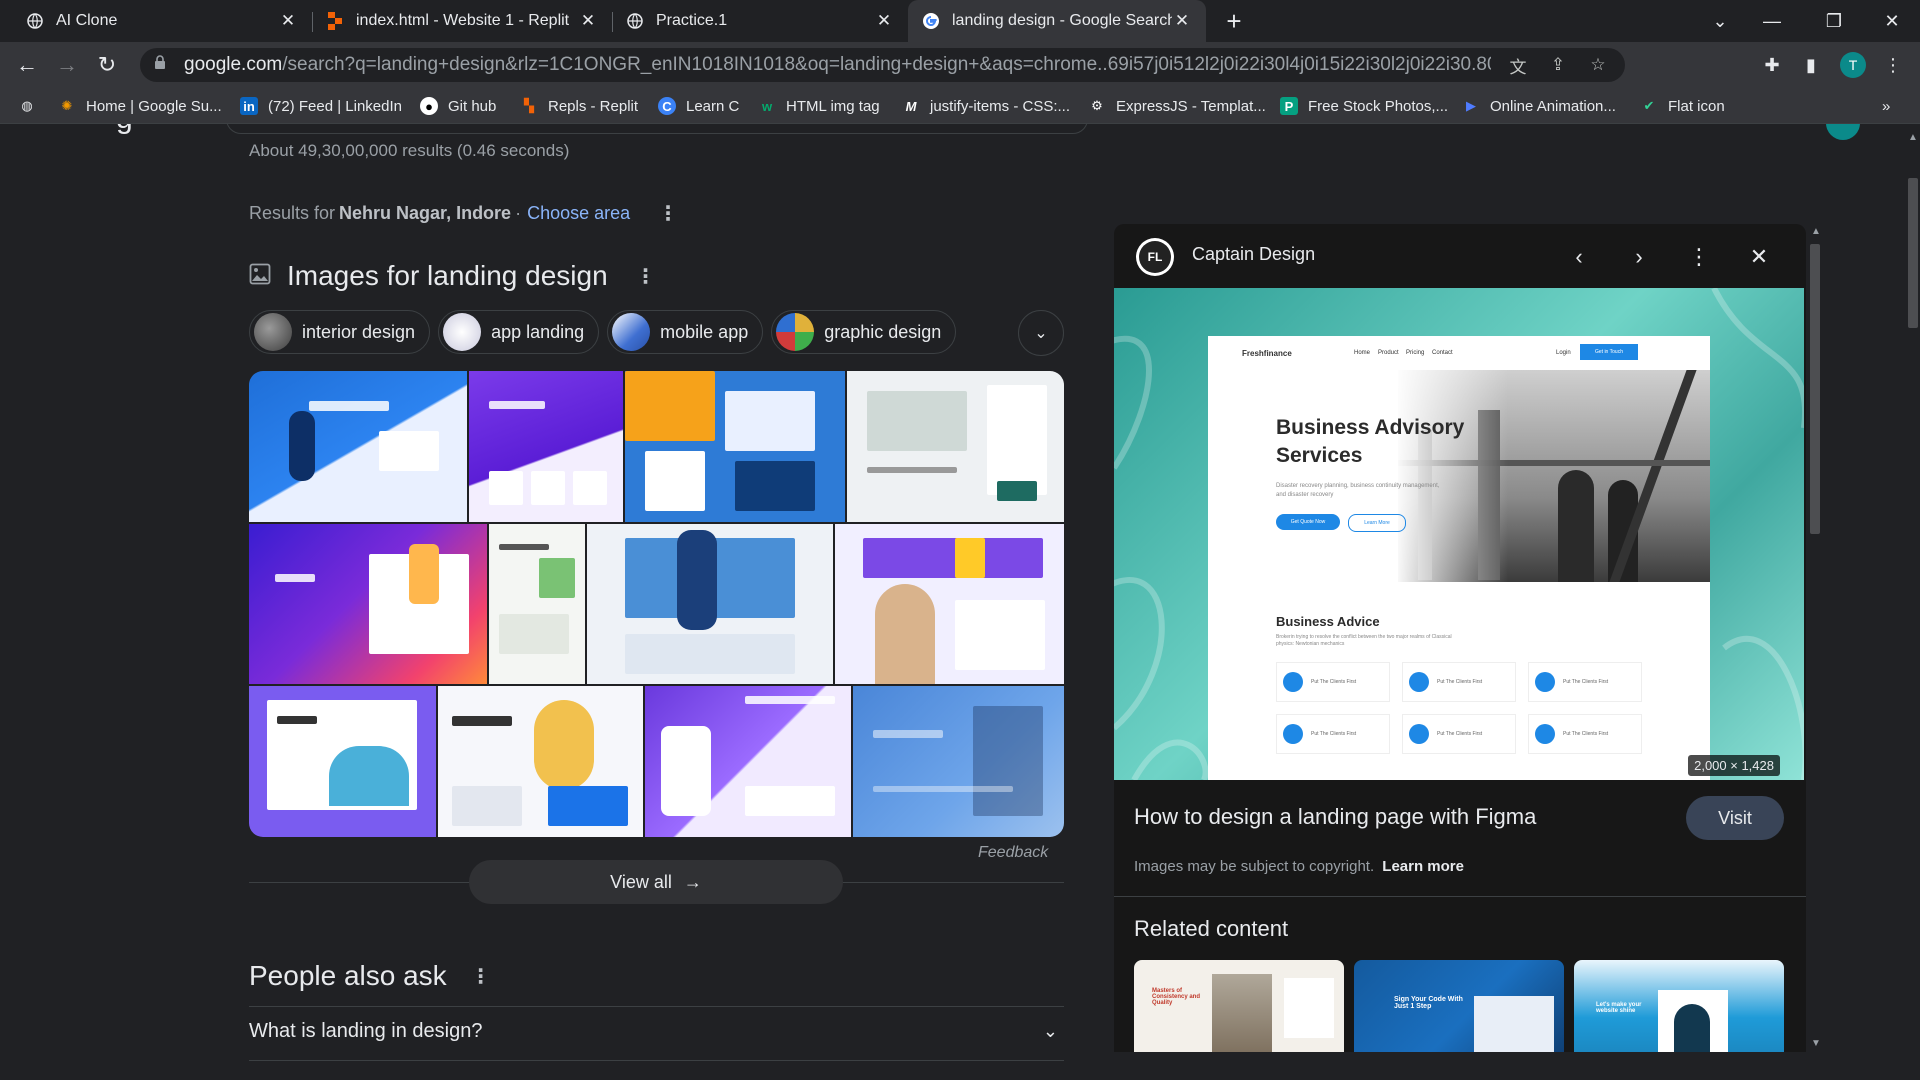 The width and height of the screenshot is (1920, 1080). Describe the element at coordinates (1892, 21) in the screenshot. I see `close-window-icon: ✕` at that location.